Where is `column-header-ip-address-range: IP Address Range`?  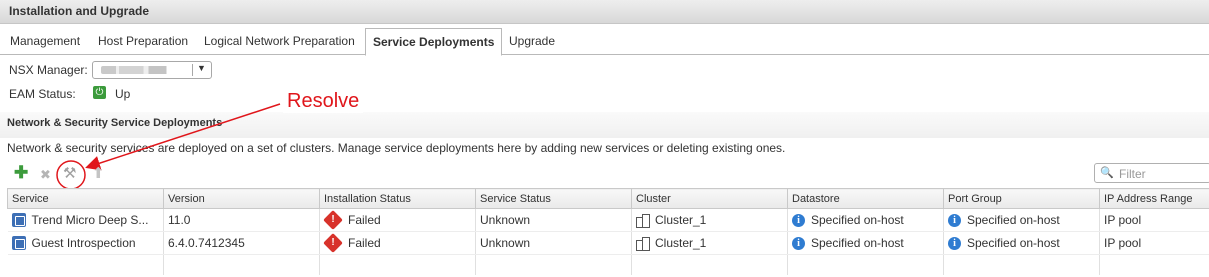 column-header-ip-address-range: IP Address Range is located at coordinates (1154, 198).